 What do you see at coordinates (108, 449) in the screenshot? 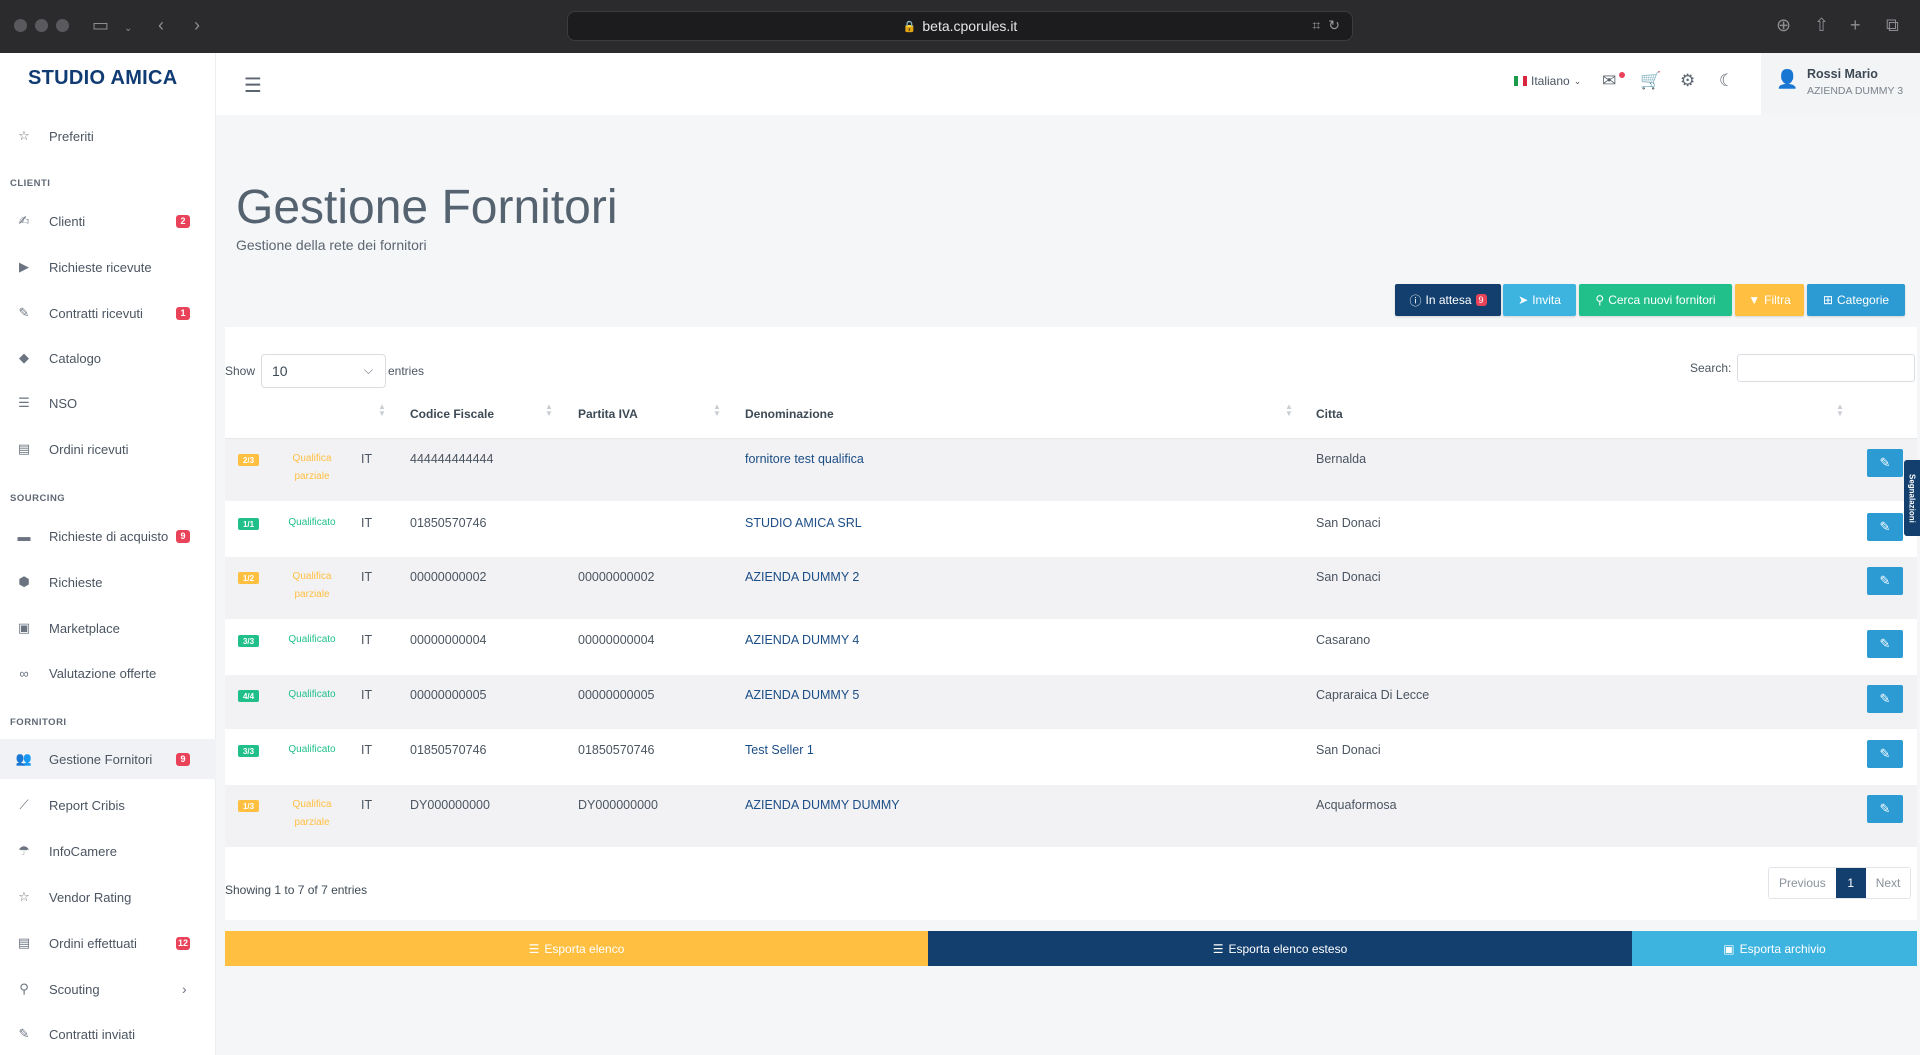
I see `sidebar-item-ordini-ricevuti: ▤ Ordini ricevuti` at bounding box center [108, 449].